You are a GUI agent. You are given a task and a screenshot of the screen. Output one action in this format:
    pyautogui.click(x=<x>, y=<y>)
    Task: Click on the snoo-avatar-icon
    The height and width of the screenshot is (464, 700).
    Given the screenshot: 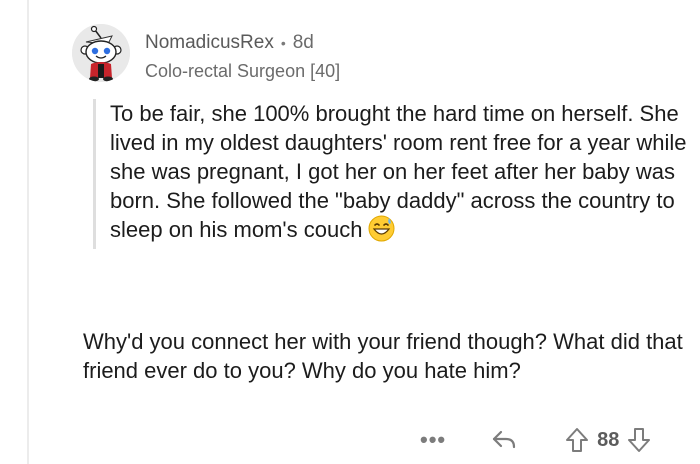 What is the action you would take?
    pyautogui.click(x=101, y=53)
    